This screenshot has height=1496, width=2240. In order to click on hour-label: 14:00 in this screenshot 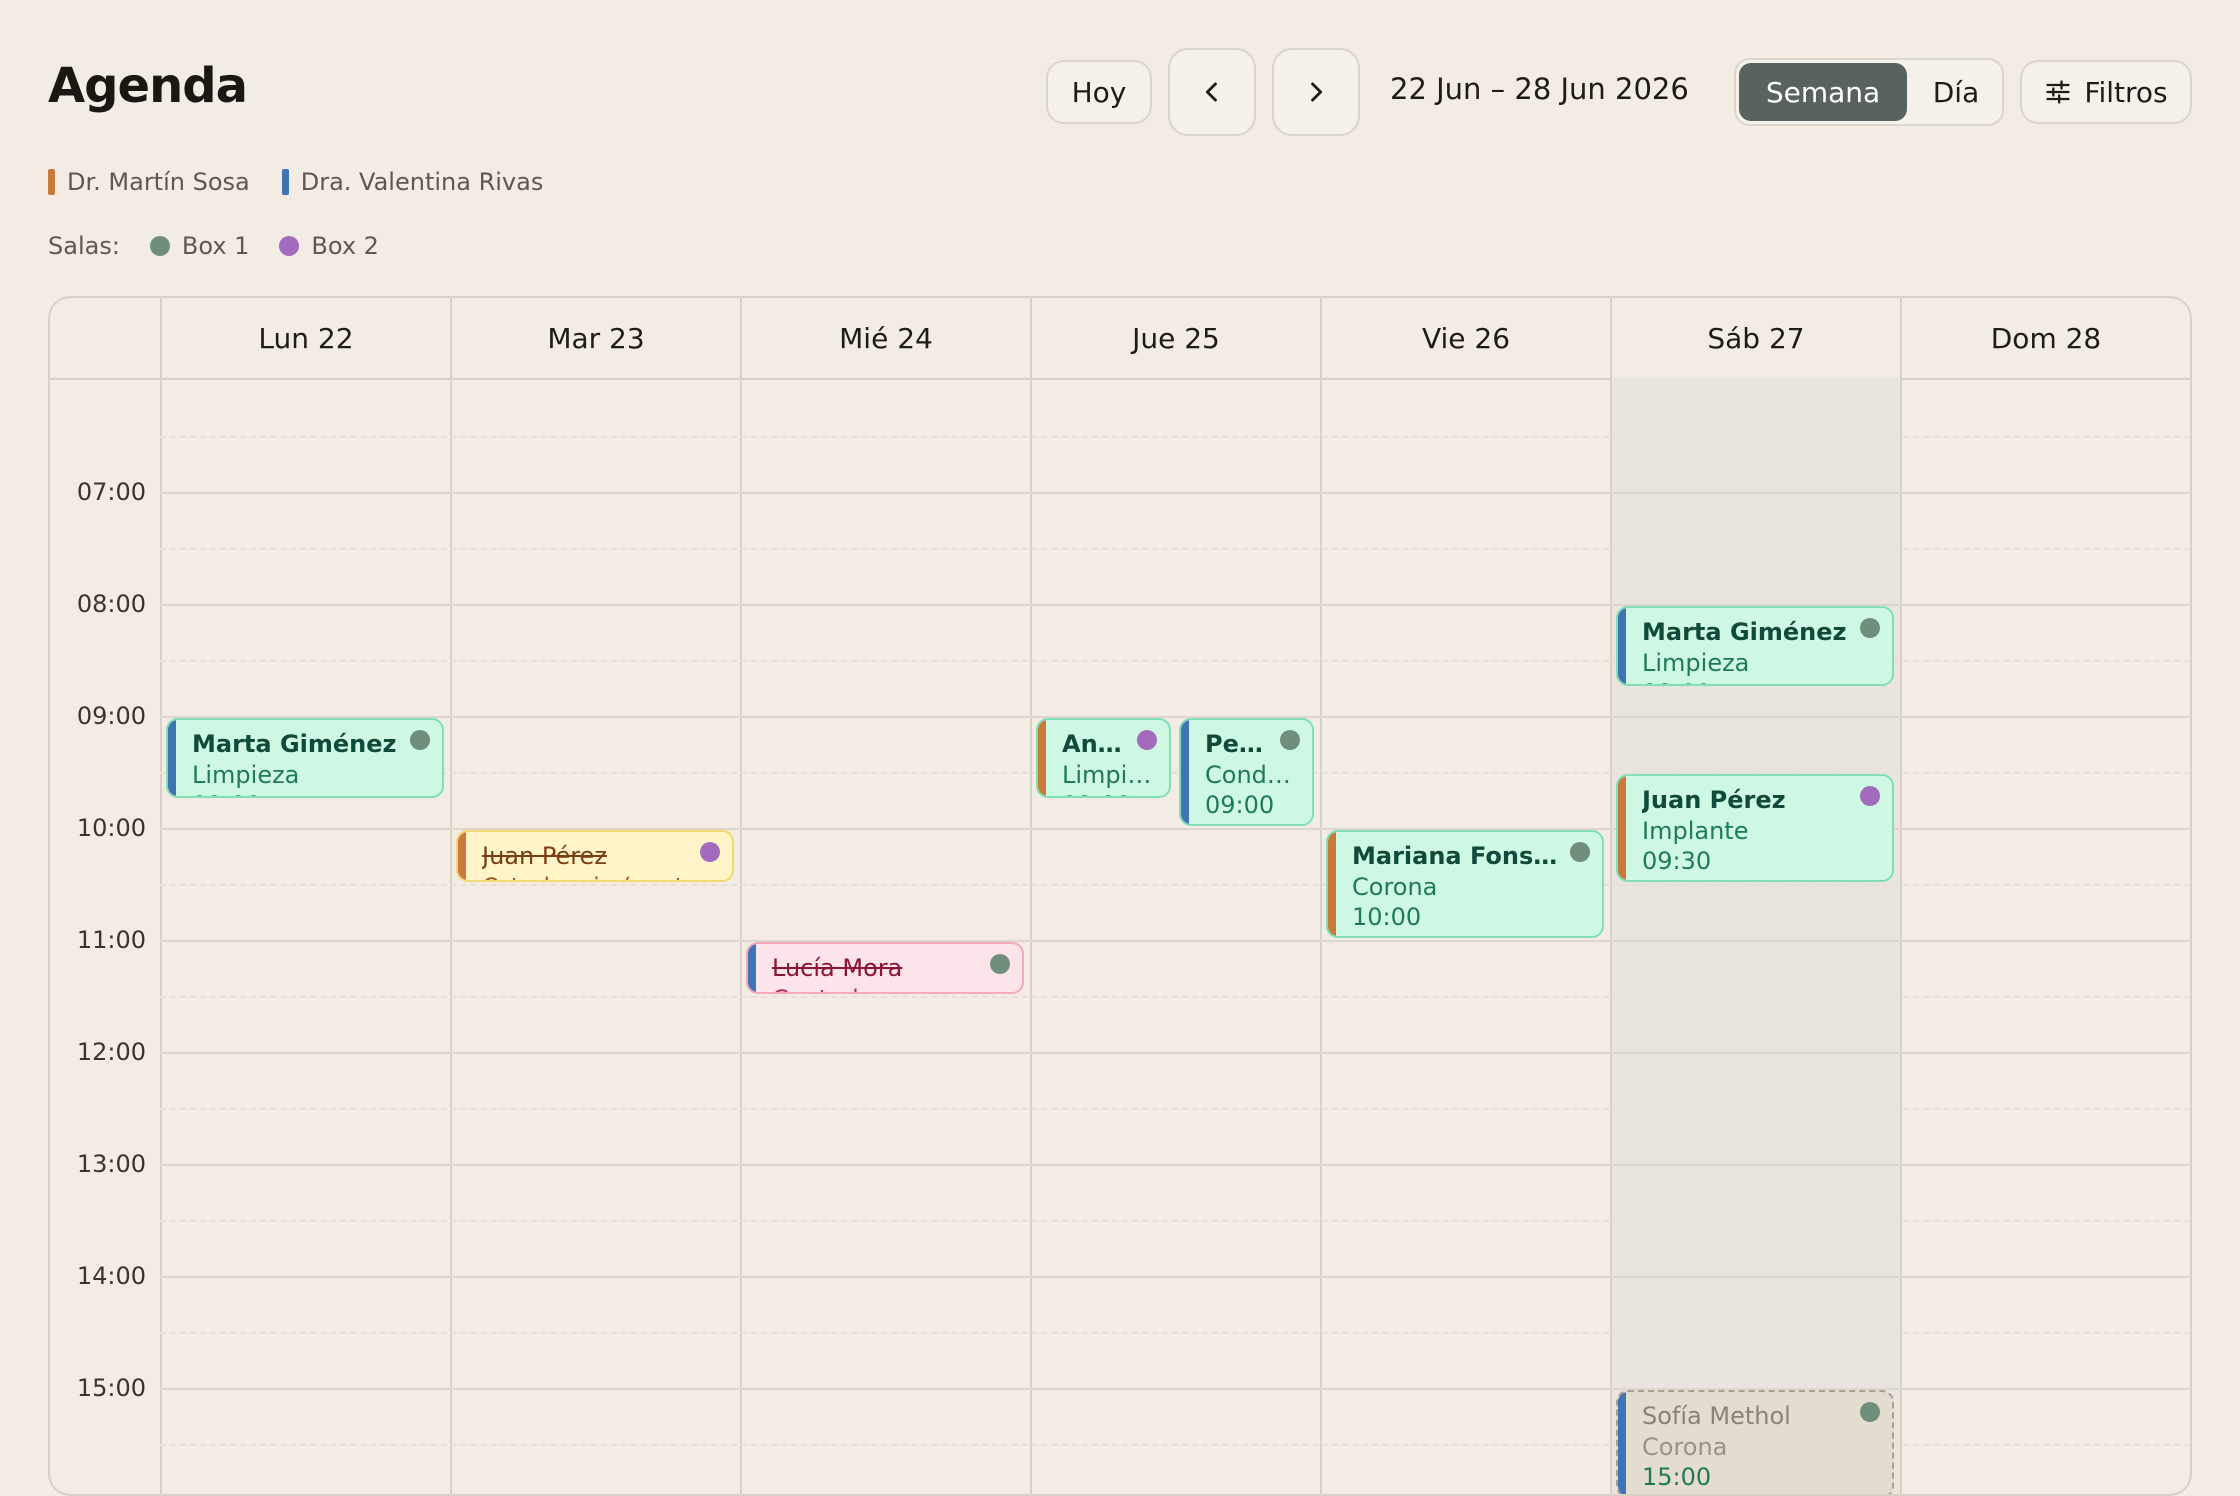, I will do `click(111, 1276)`.